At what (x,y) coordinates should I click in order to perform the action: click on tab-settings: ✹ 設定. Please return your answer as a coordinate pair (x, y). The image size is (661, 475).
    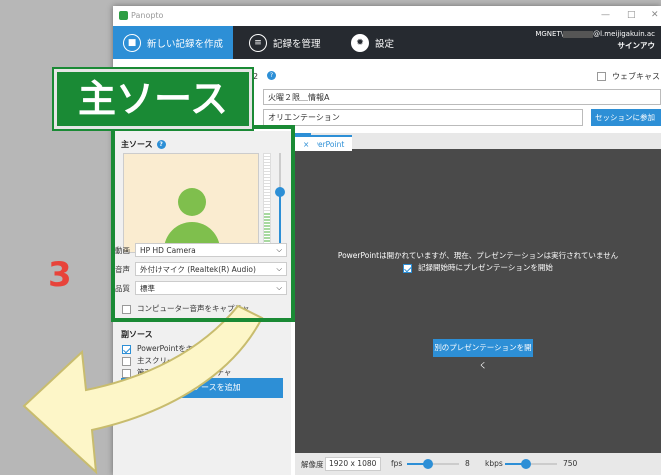
    Looking at the image, I should click on (372, 42).